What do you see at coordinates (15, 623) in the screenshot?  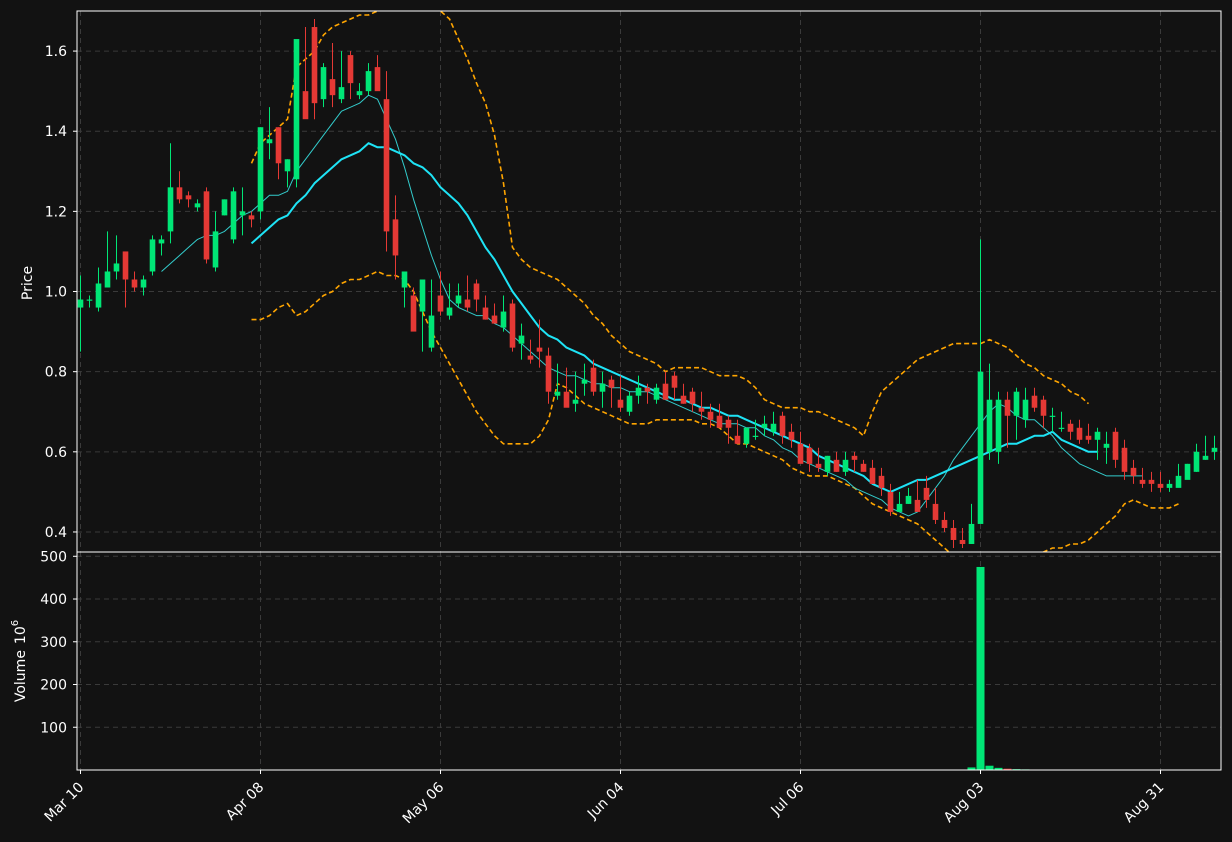 I see `volume-label-power: 6` at bounding box center [15, 623].